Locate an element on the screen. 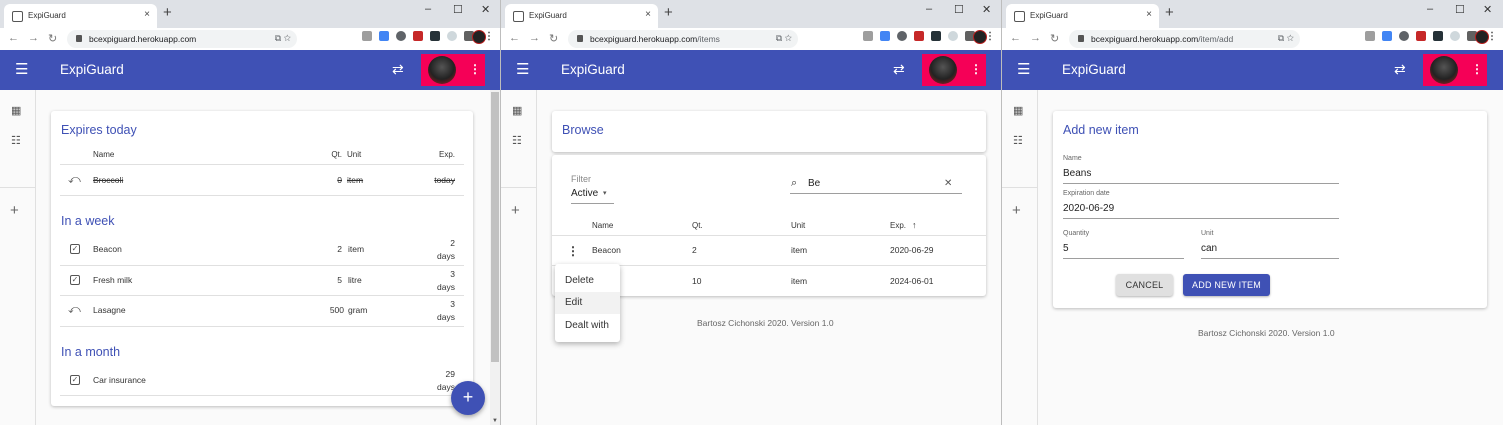 The width and height of the screenshot is (1503, 425). omnibox: bcexpiguard.herokuapp.com ⧉ ☆ is located at coordinates (182, 39).